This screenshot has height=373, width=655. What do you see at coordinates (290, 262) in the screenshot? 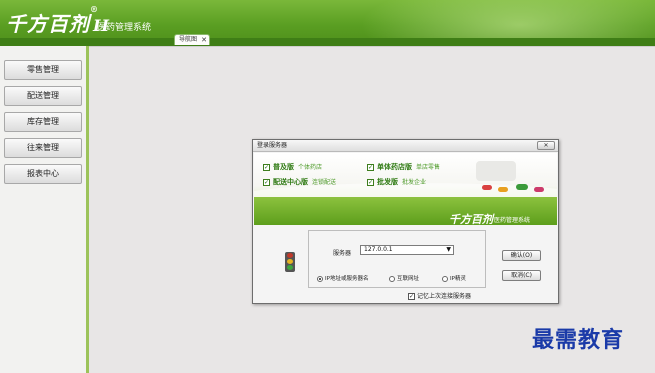
I see `traffic-light-icon` at bounding box center [290, 262].